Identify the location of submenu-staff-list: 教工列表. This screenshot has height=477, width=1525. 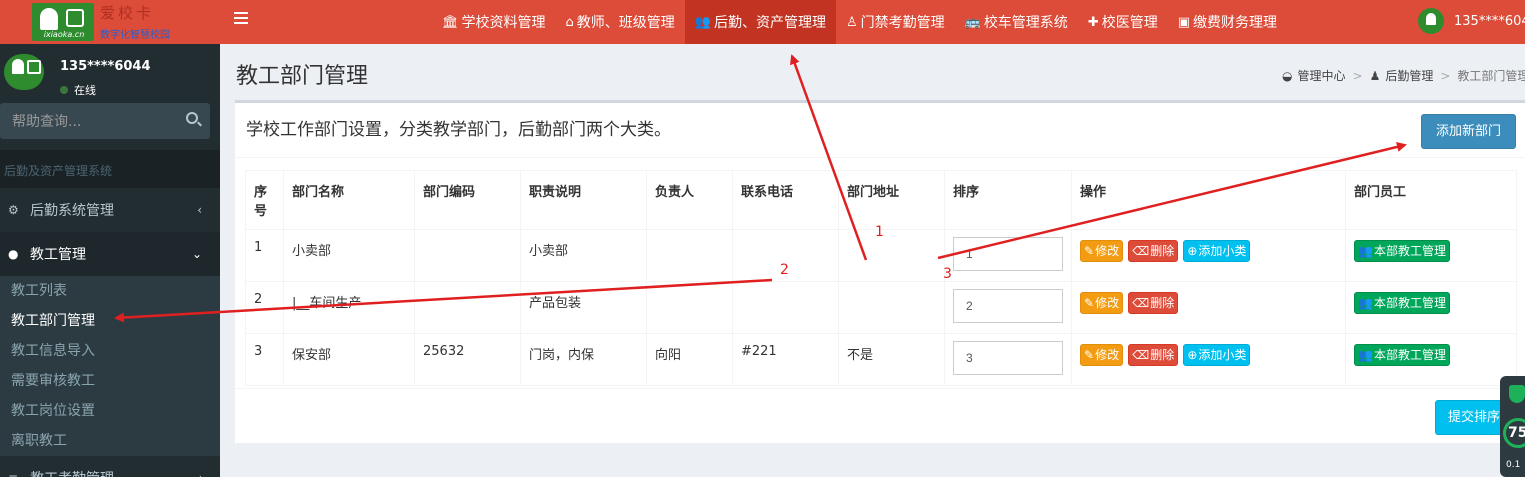
(110, 291).